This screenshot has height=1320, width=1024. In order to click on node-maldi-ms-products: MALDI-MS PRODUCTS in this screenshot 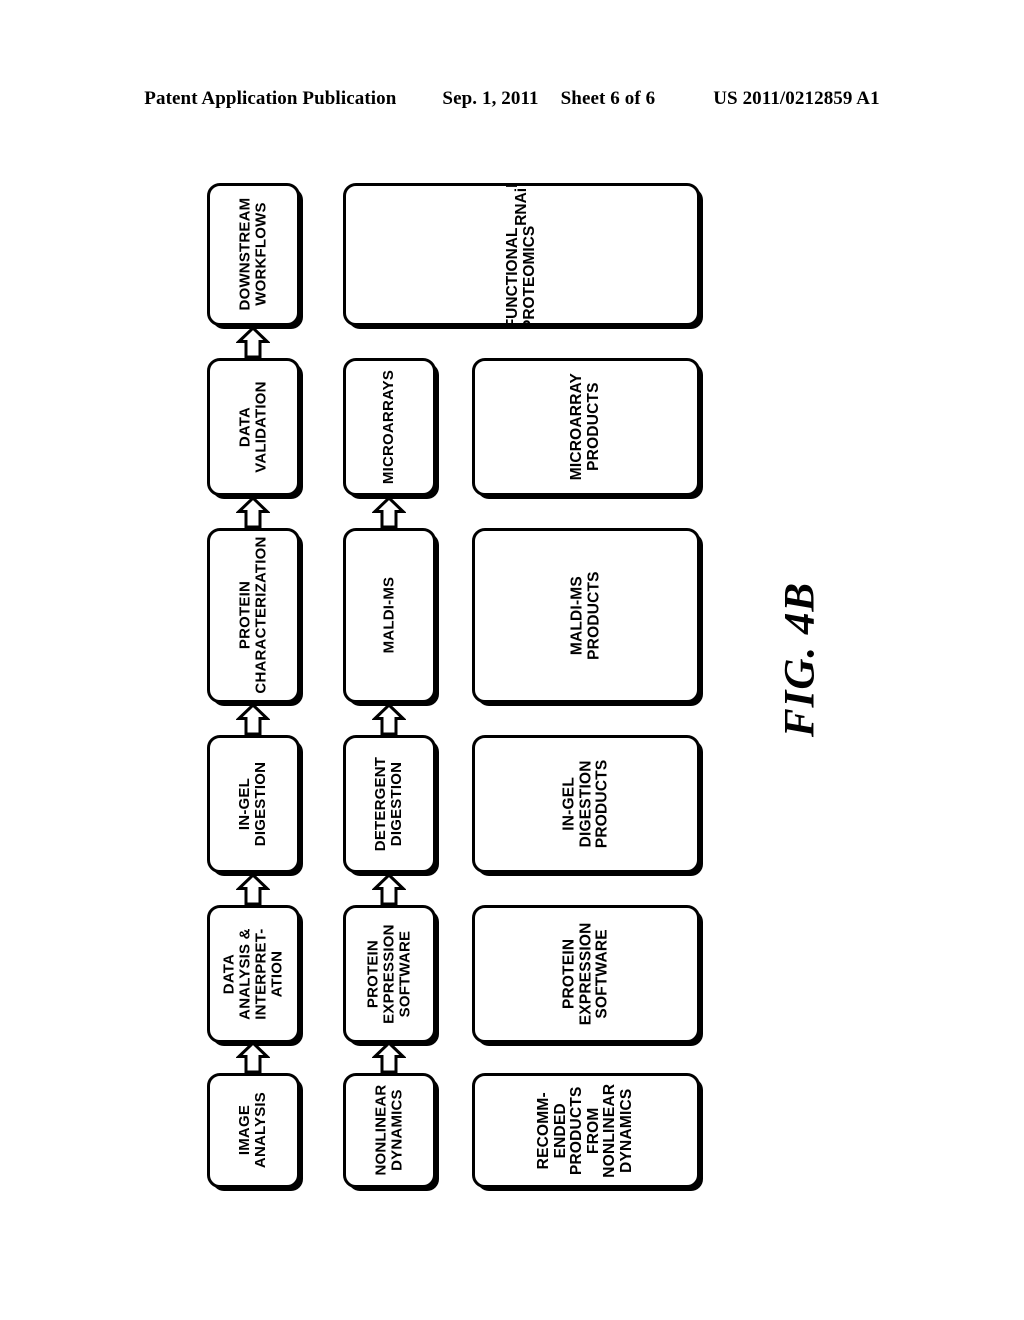, I will do `click(586, 615)`.